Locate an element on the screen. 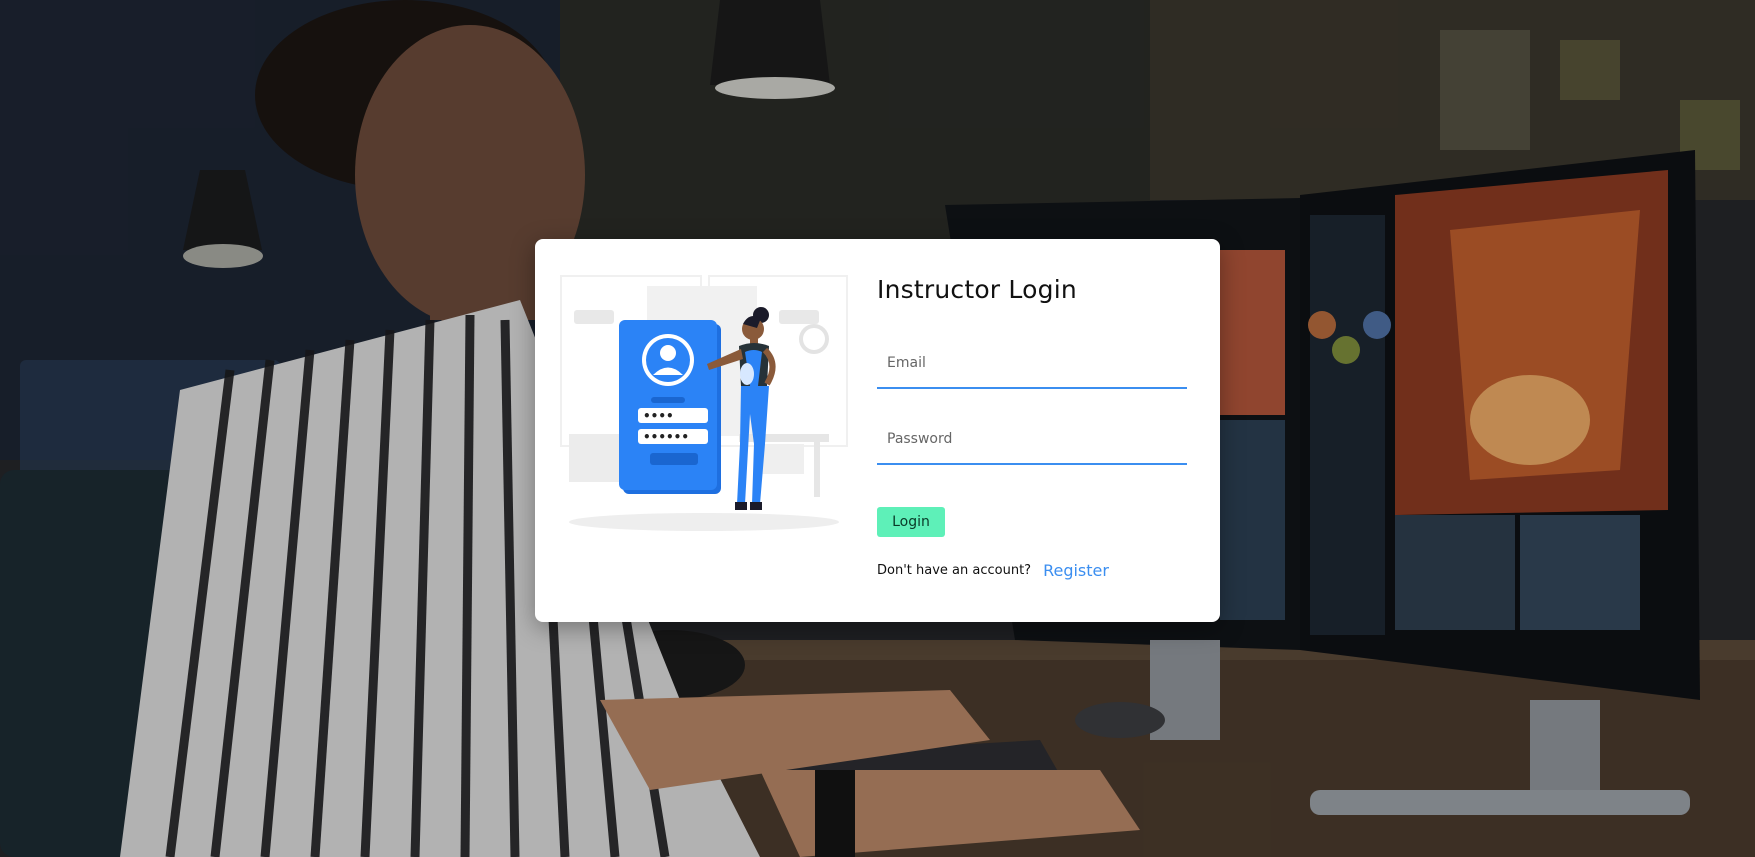 The height and width of the screenshot is (857, 1755). email-field-wrapper is located at coordinates (1032, 366).